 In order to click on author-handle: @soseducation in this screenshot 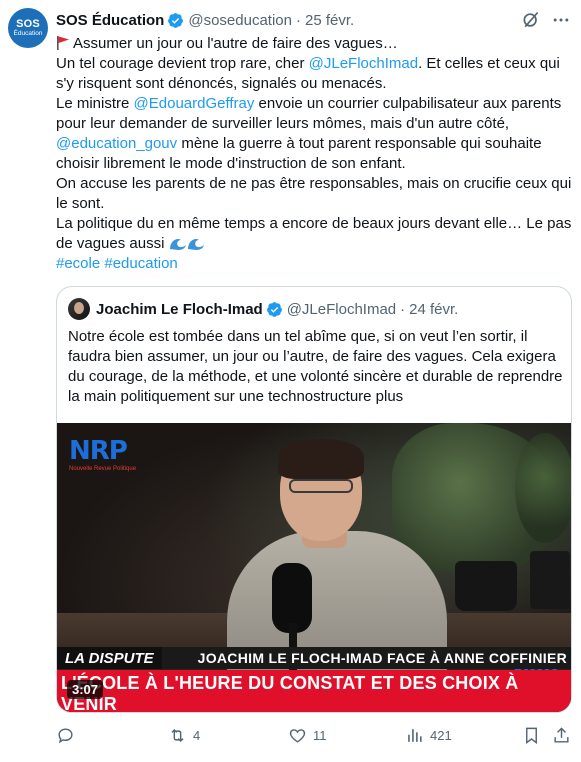, I will do `click(240, 20)`.